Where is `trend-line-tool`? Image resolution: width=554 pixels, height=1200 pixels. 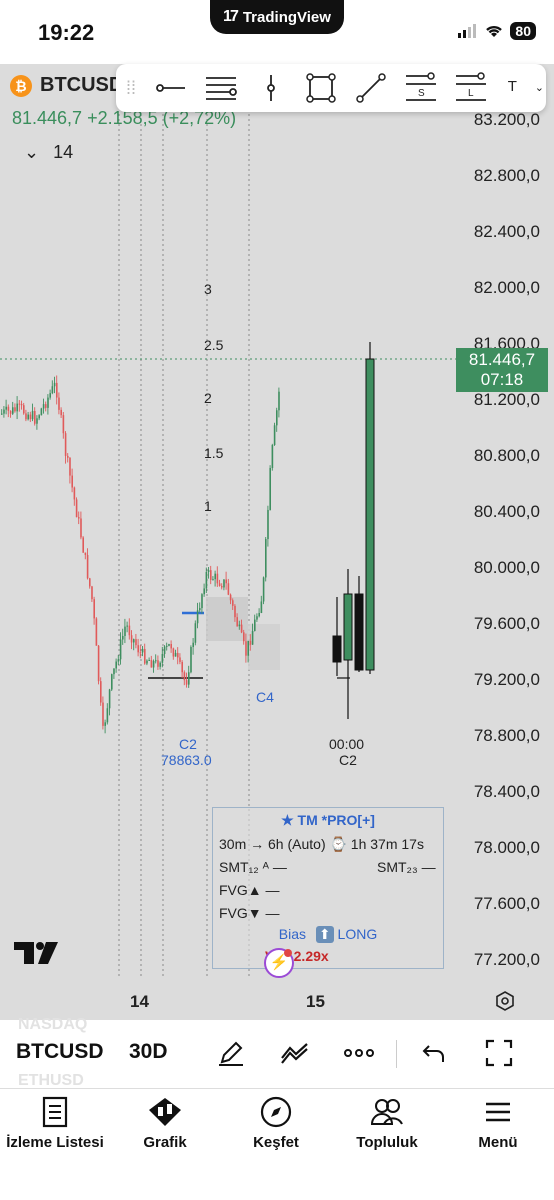
trend-line-tool is located at coordinates (371, 88).